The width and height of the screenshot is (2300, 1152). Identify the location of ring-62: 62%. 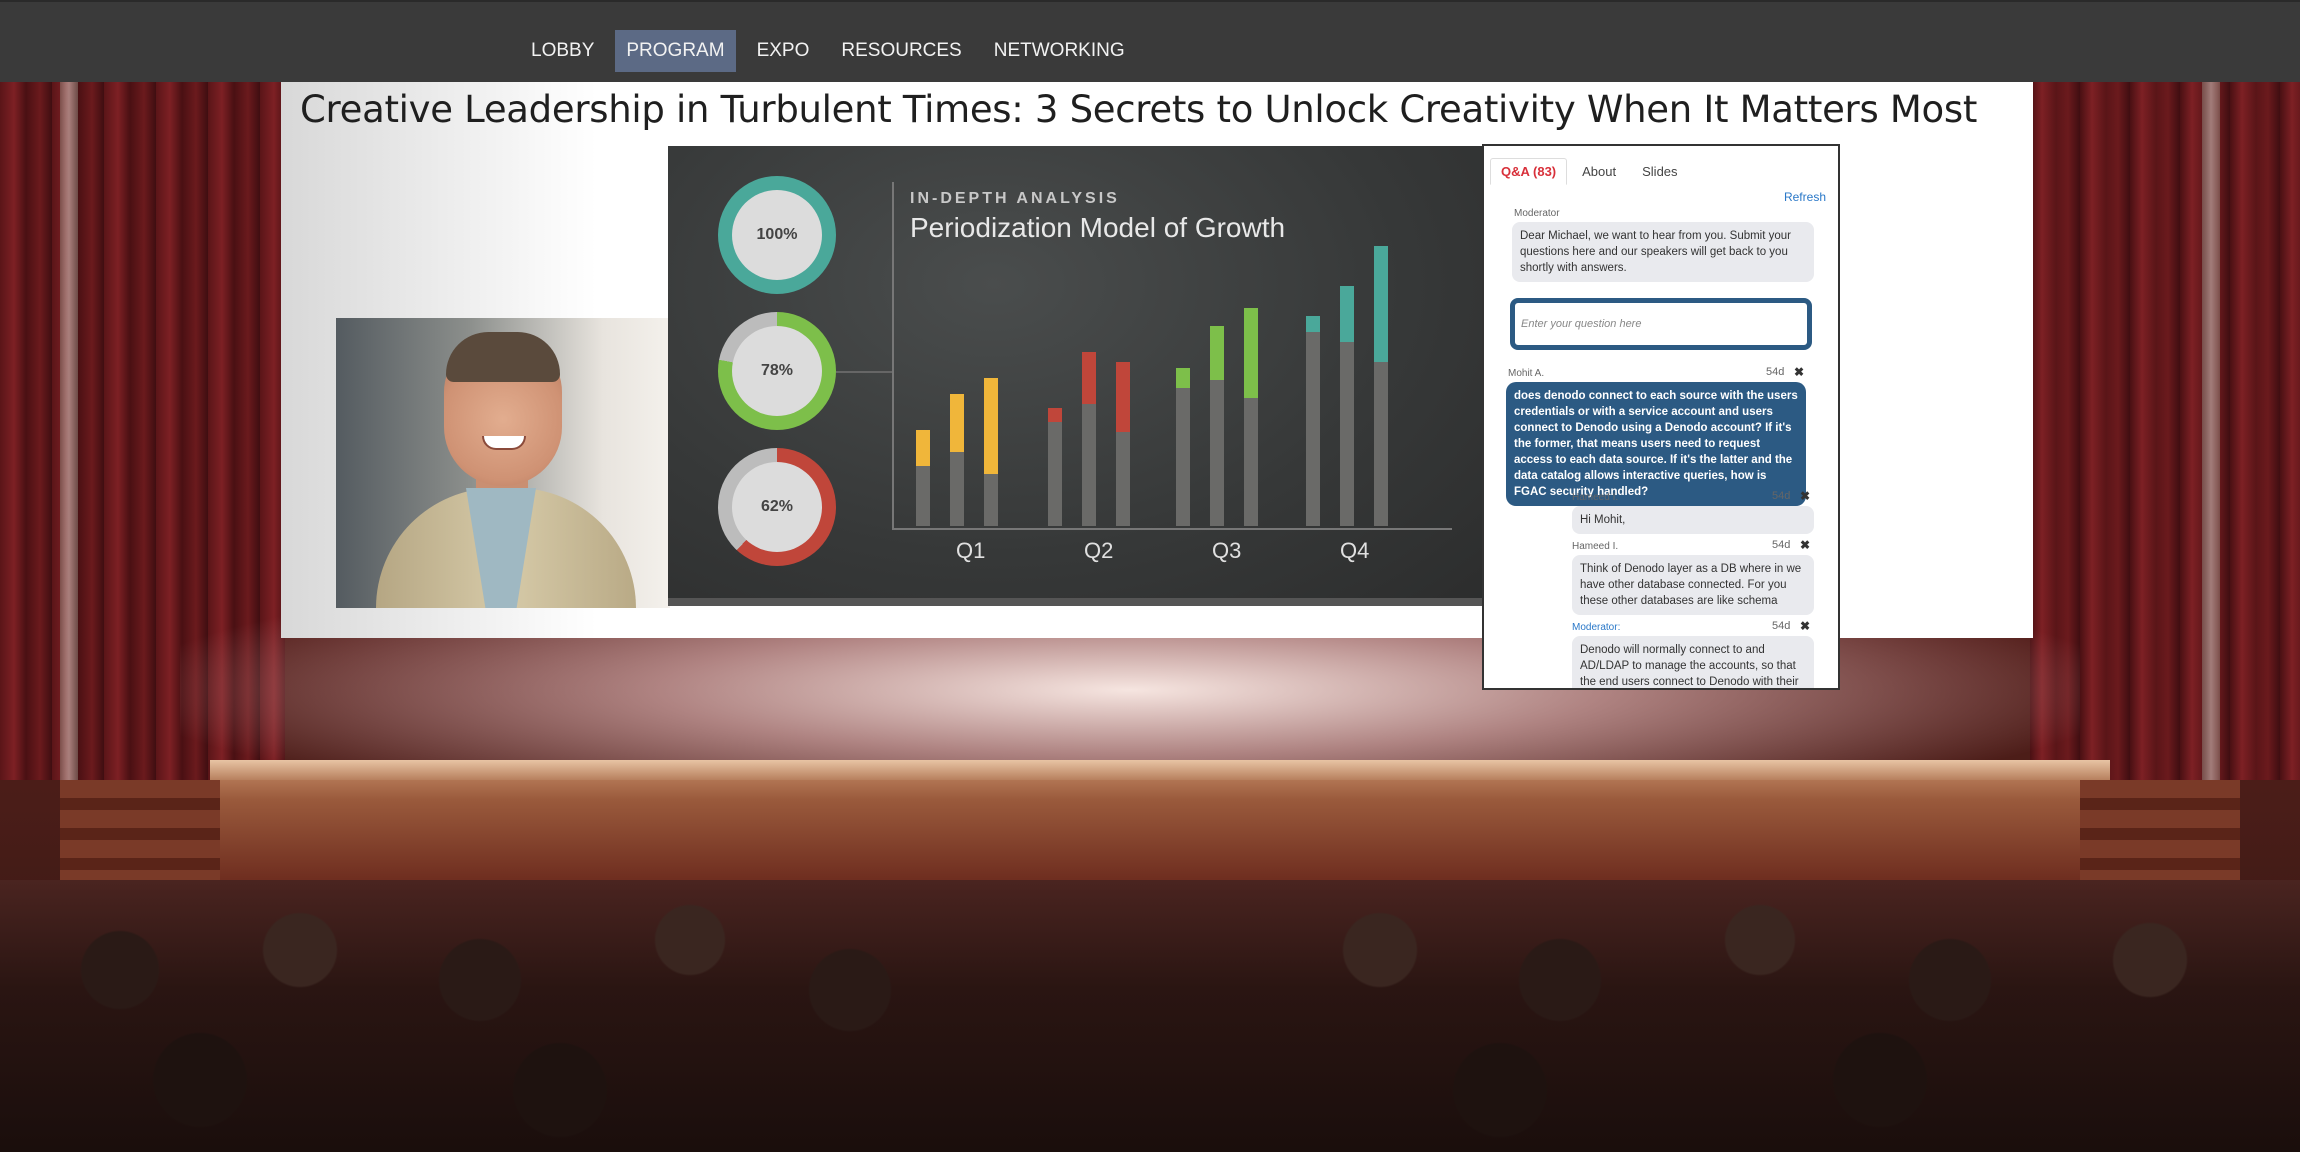
(777, 507).